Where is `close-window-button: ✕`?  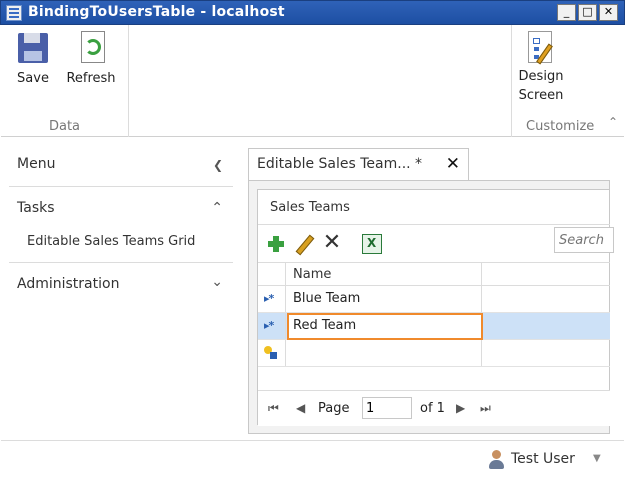
close-window-button: ✕ is located at coordinates (608, 12).